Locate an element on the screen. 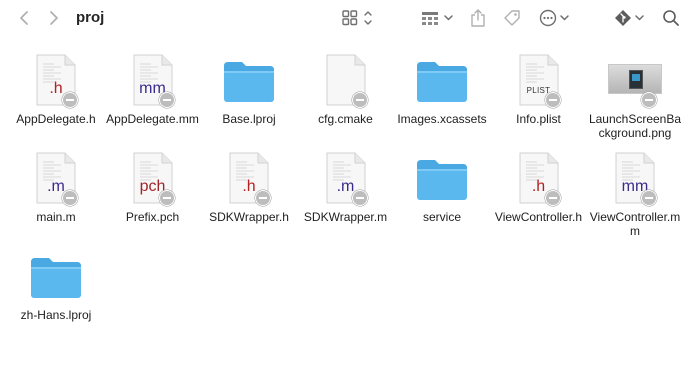  file-item: pch Prefix.pch is located at coordinates (153, 184).